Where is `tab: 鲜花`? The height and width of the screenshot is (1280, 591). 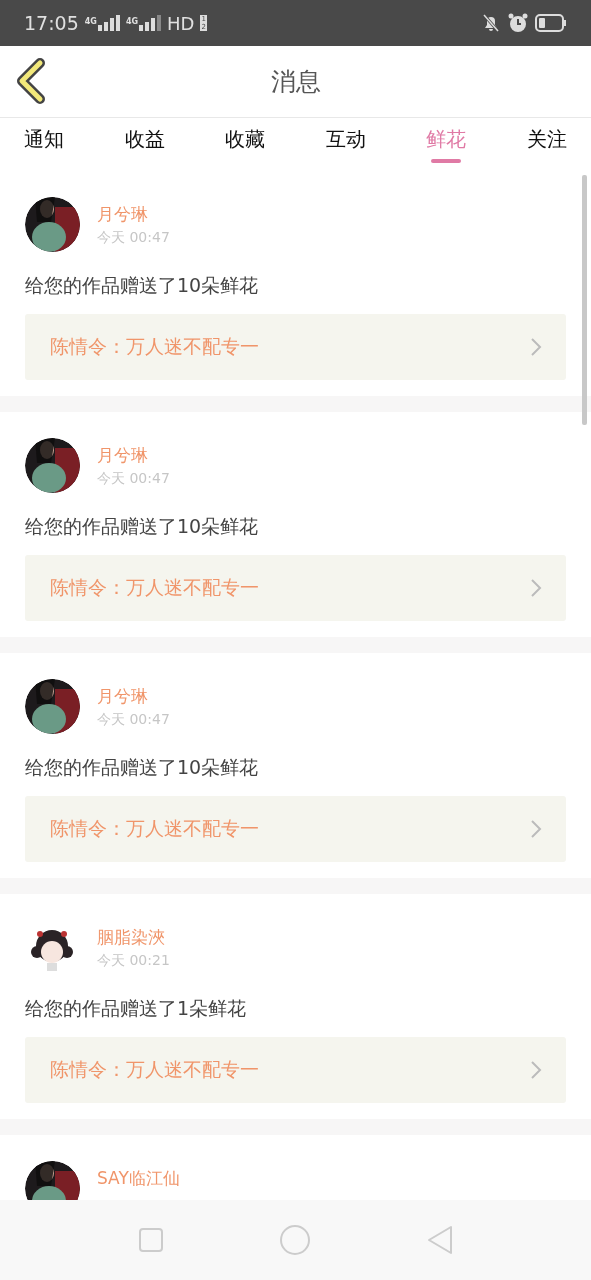 tab: 鲜花 is located at coordinates (446, 142).